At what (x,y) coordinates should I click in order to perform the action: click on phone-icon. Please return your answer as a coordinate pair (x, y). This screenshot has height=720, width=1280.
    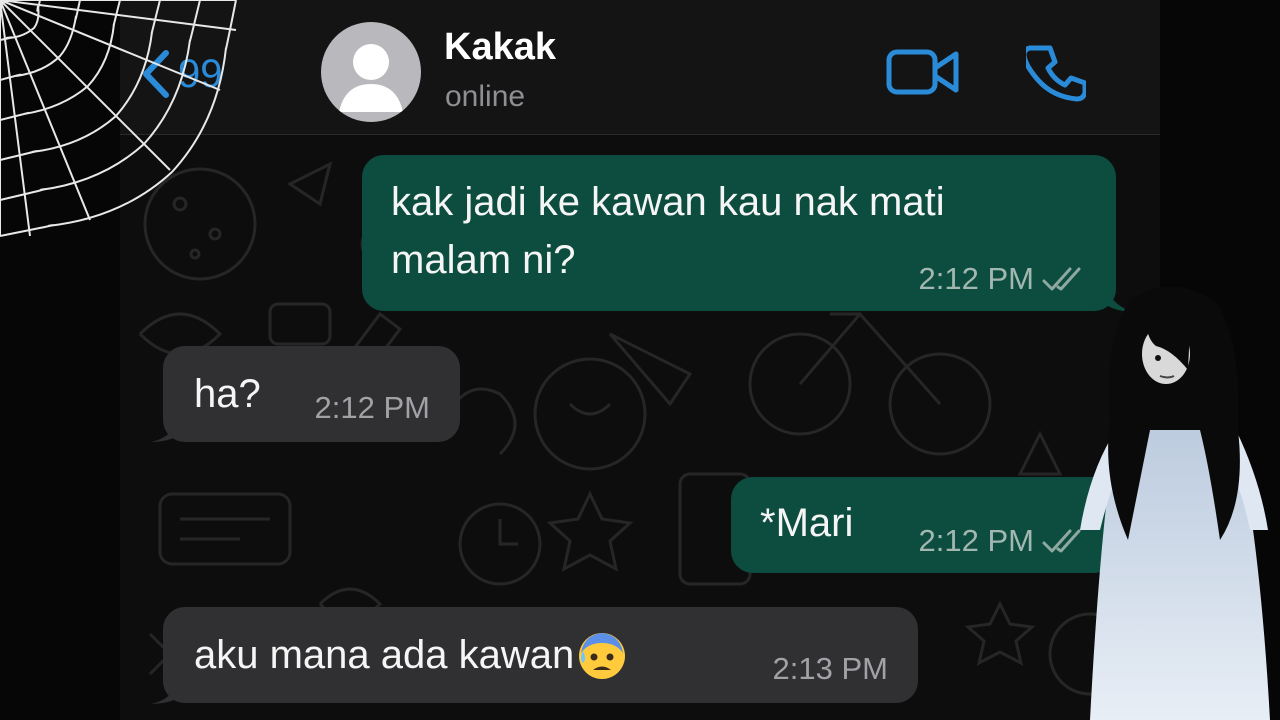
    Looking at the image, I should click on (1056, 72).